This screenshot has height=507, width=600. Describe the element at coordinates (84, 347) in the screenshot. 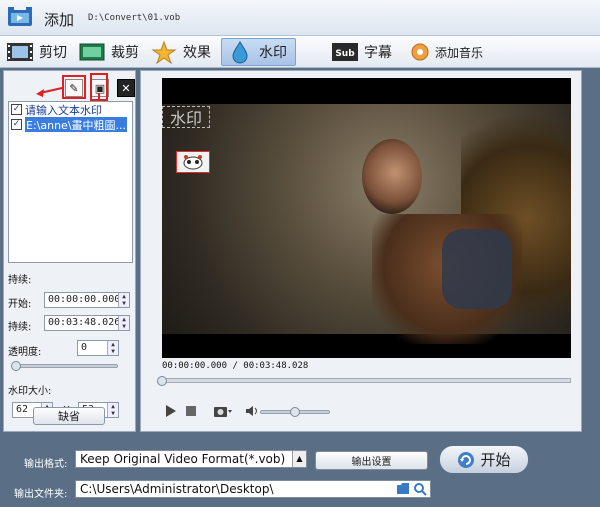

I see `opacity-value: 0` at that location.